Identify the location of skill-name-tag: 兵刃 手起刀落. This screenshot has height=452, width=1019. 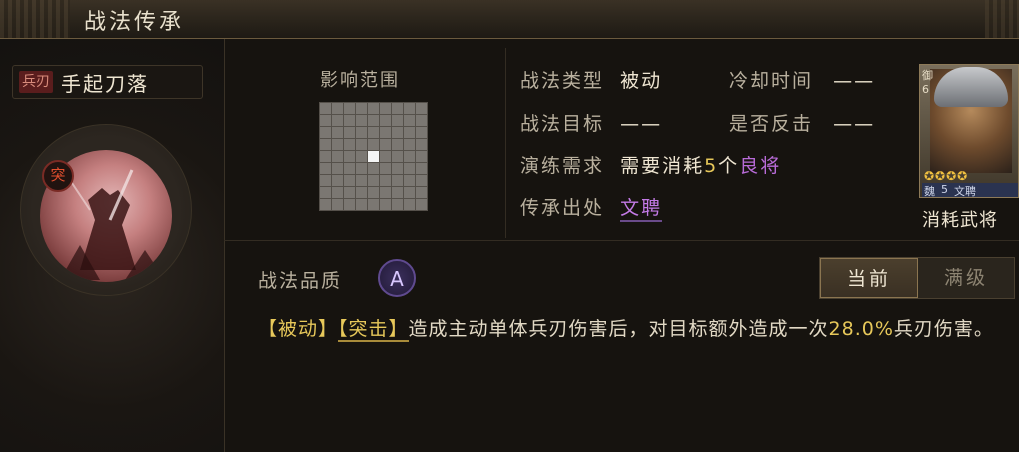
(107, 82).